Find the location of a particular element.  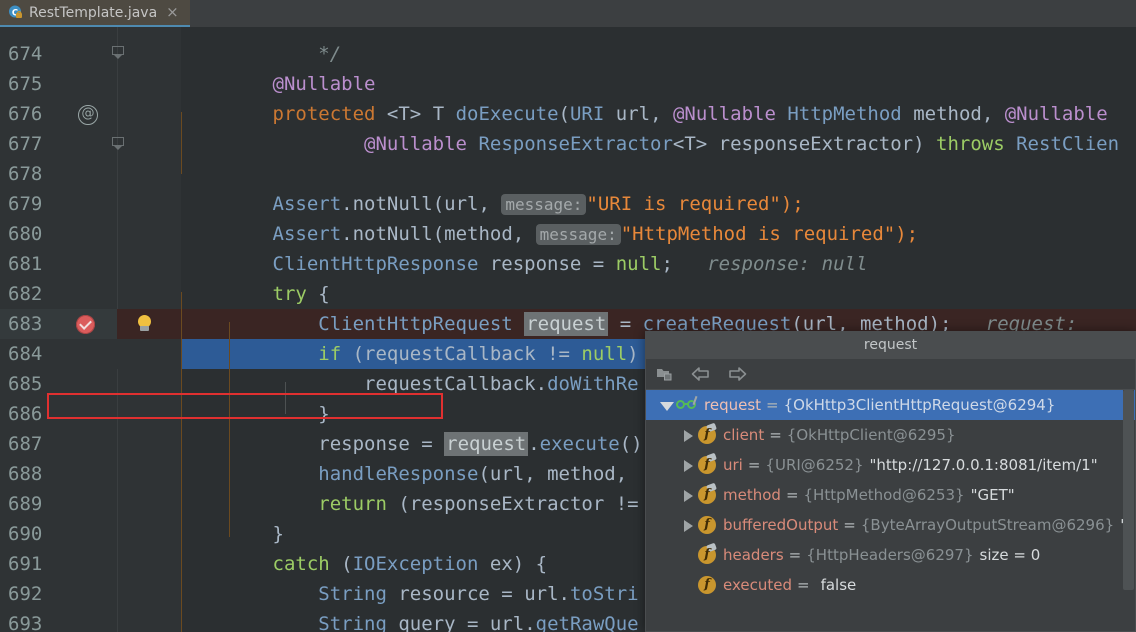

code-token: null is located at coordinates (638, 264).